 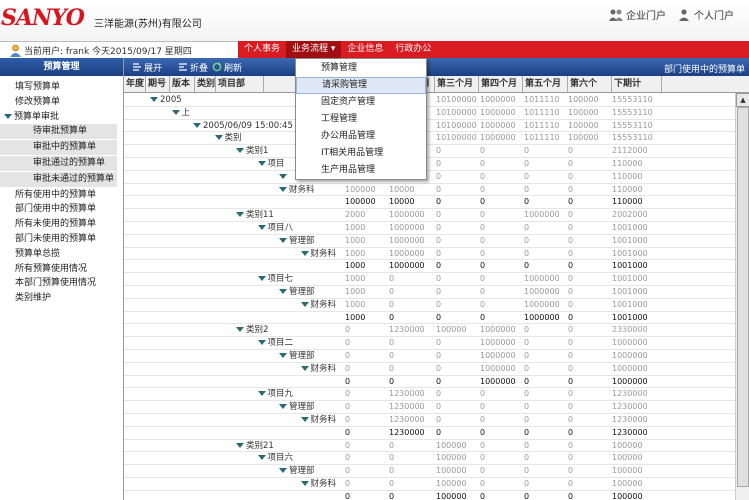 What do you see at coordinates (61, 209) in the screenshot?
I see `sidebar-item: 部门使用中的预算单` at bounding box center [61, 209].